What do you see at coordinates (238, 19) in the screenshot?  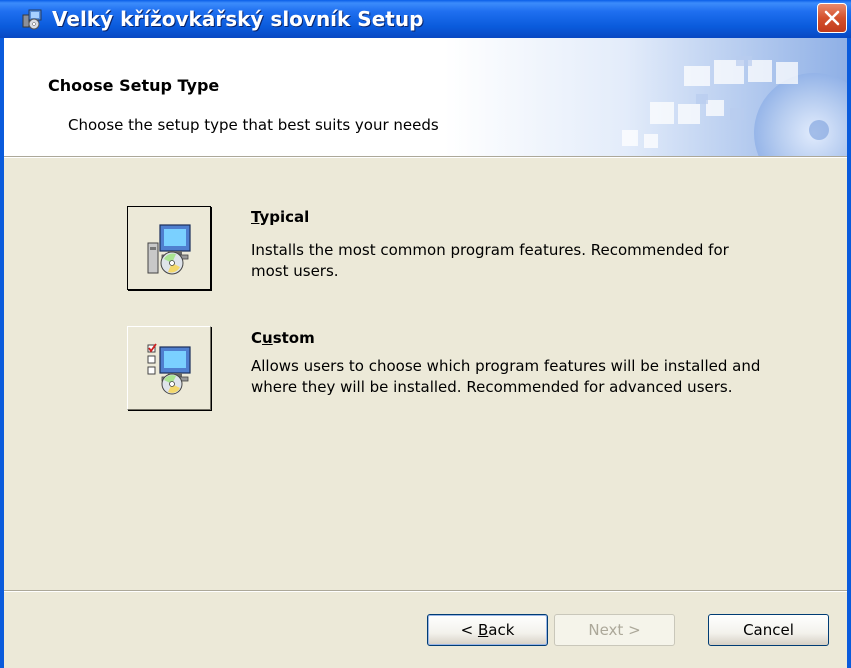 I see `window-title: Velký křížovkářský slovník Setup` at bounding box center [238, 19].